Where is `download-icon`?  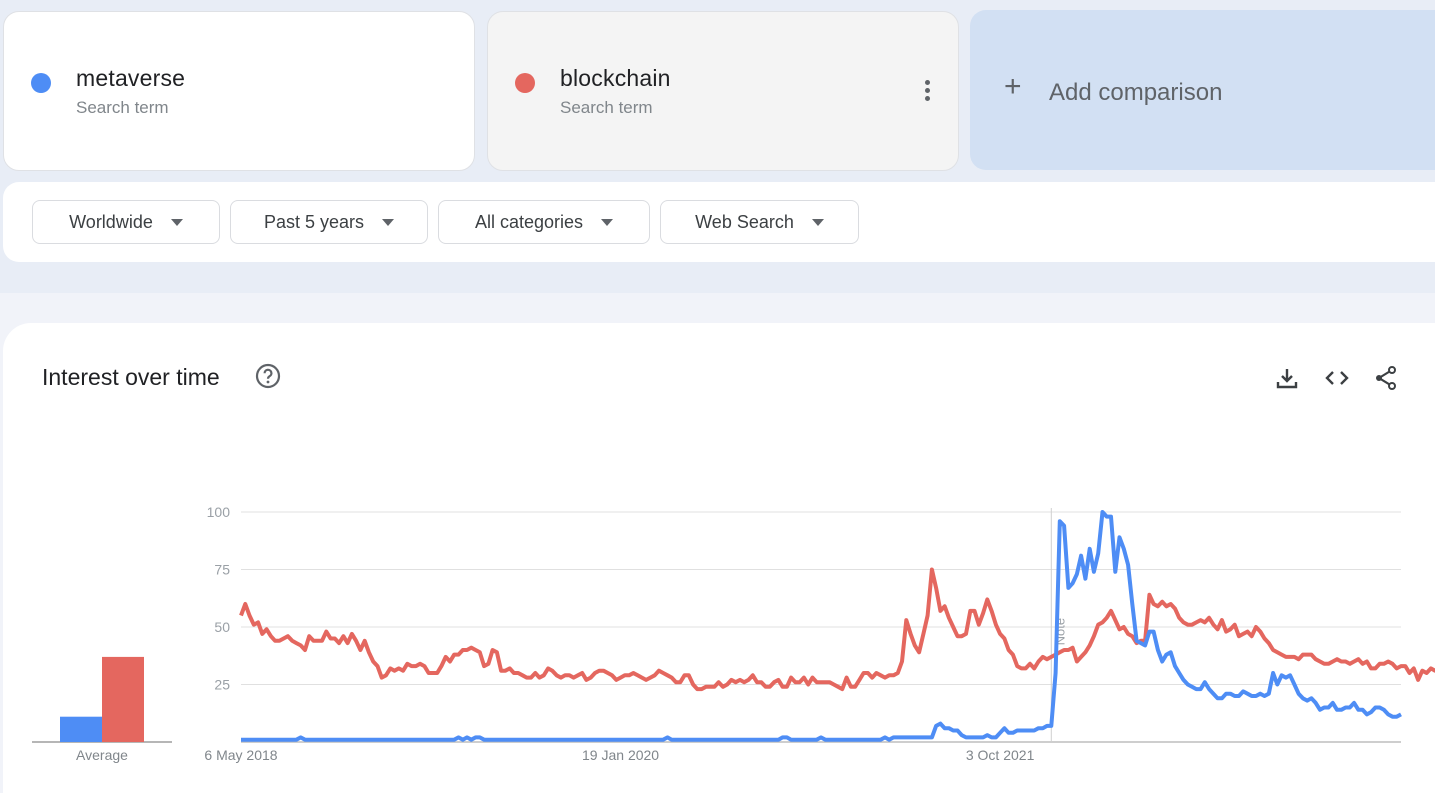 download-icon is located at coordinates (1287, 378).